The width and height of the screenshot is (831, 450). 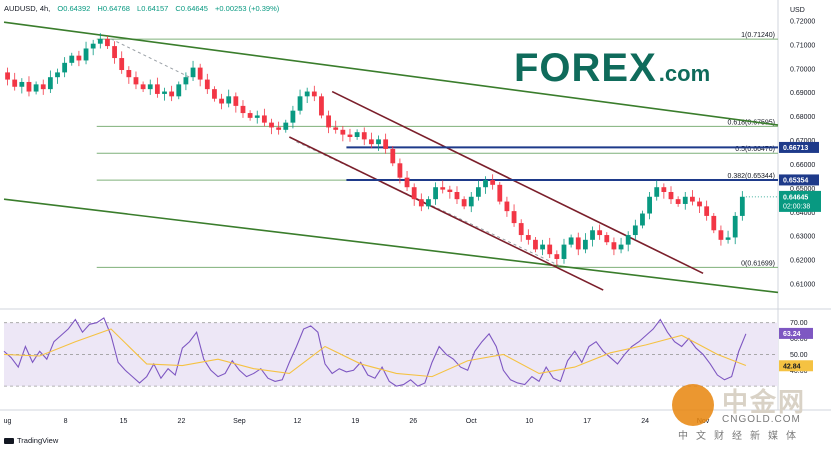 What do you see at coordinates (758, 263) in the screenshot?
I see `fib-level-label: 0(0.61699)` at bounding box center [758, 263].